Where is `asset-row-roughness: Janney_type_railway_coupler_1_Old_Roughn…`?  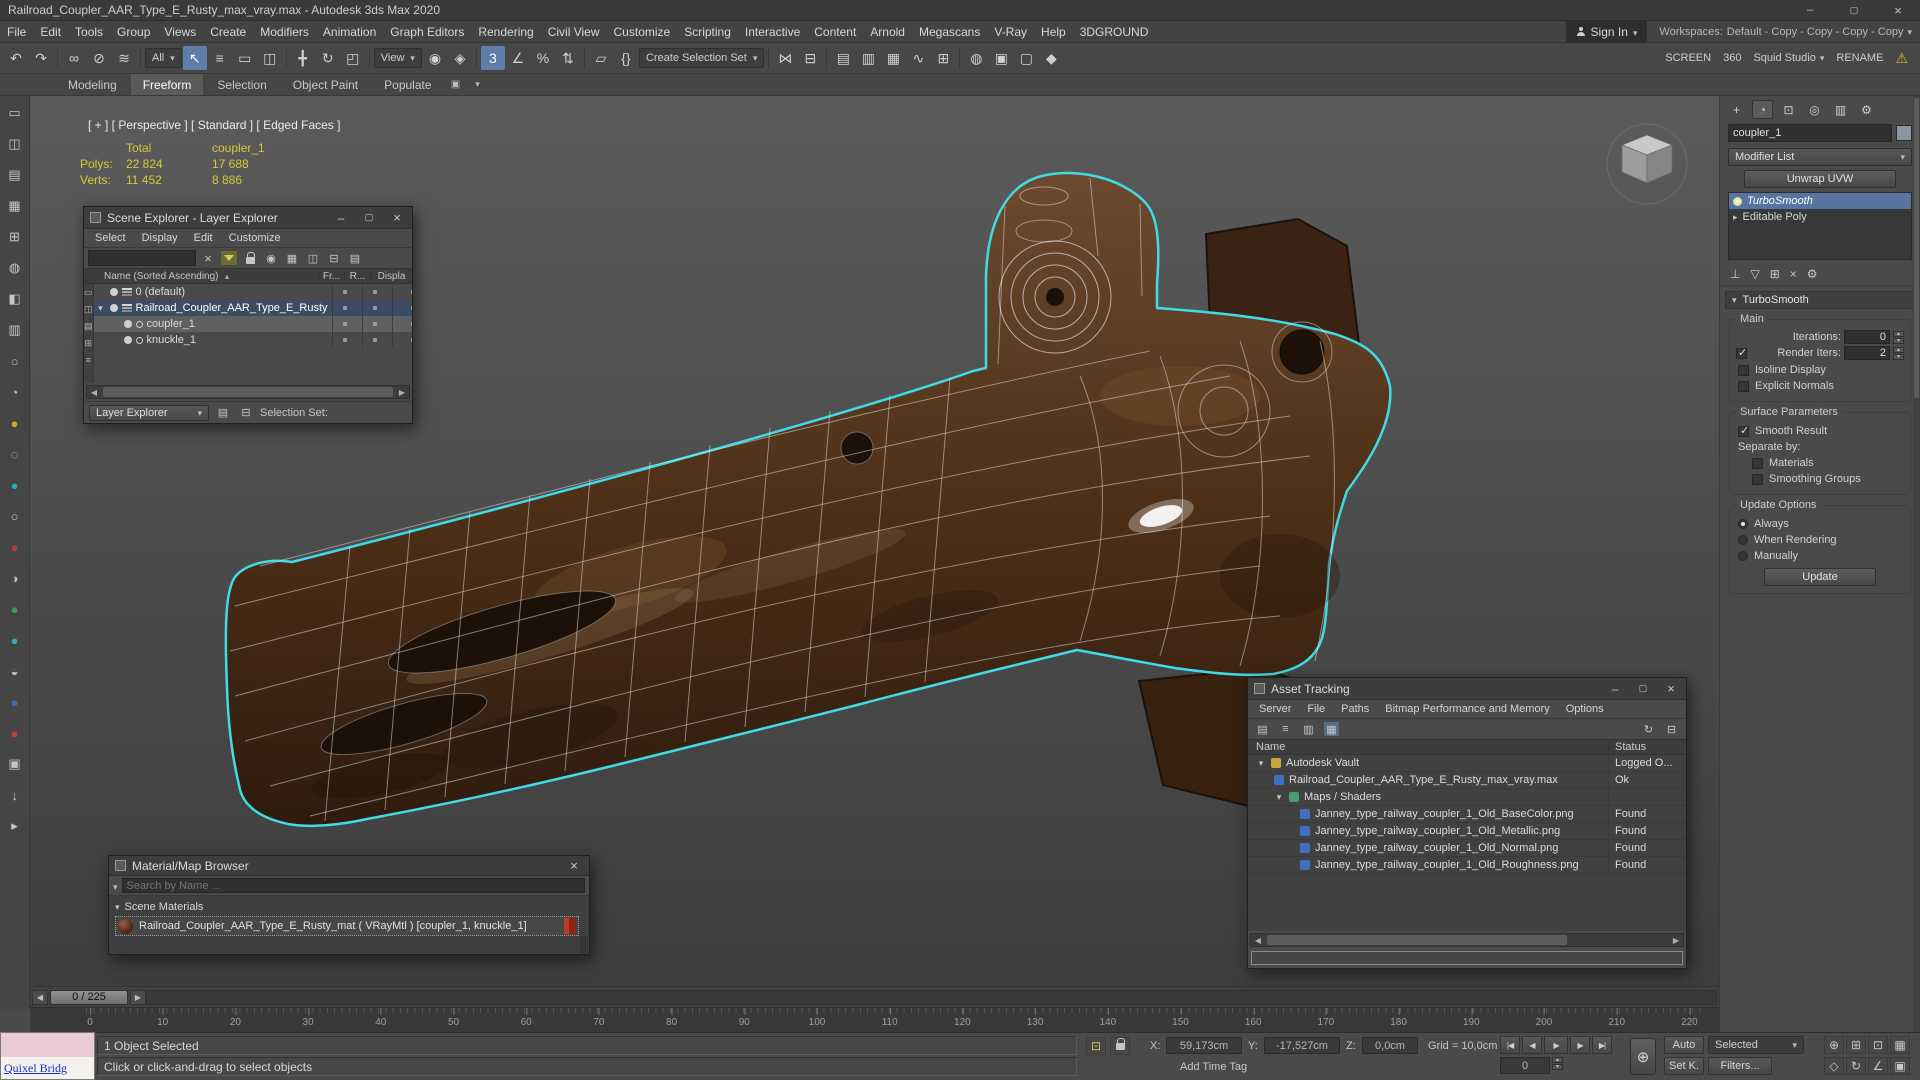
asset-row-roughness: Janney_type_railway_coupler_1_Old_Roughn… is located at coordinates (1467, 865).